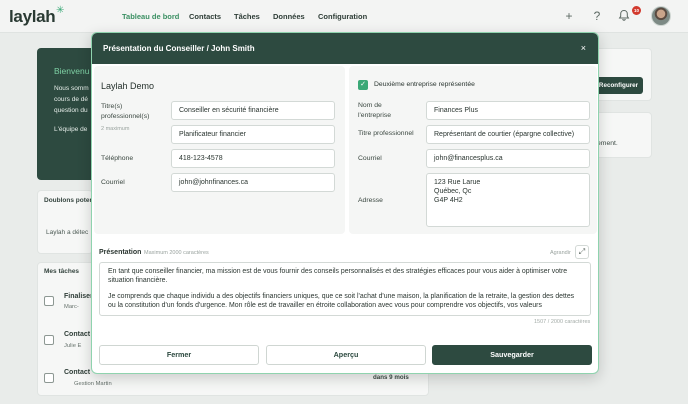 This screenshot has width=688, height=404. I want to click on welcome-line: L'équipe de, so click(71, 129).